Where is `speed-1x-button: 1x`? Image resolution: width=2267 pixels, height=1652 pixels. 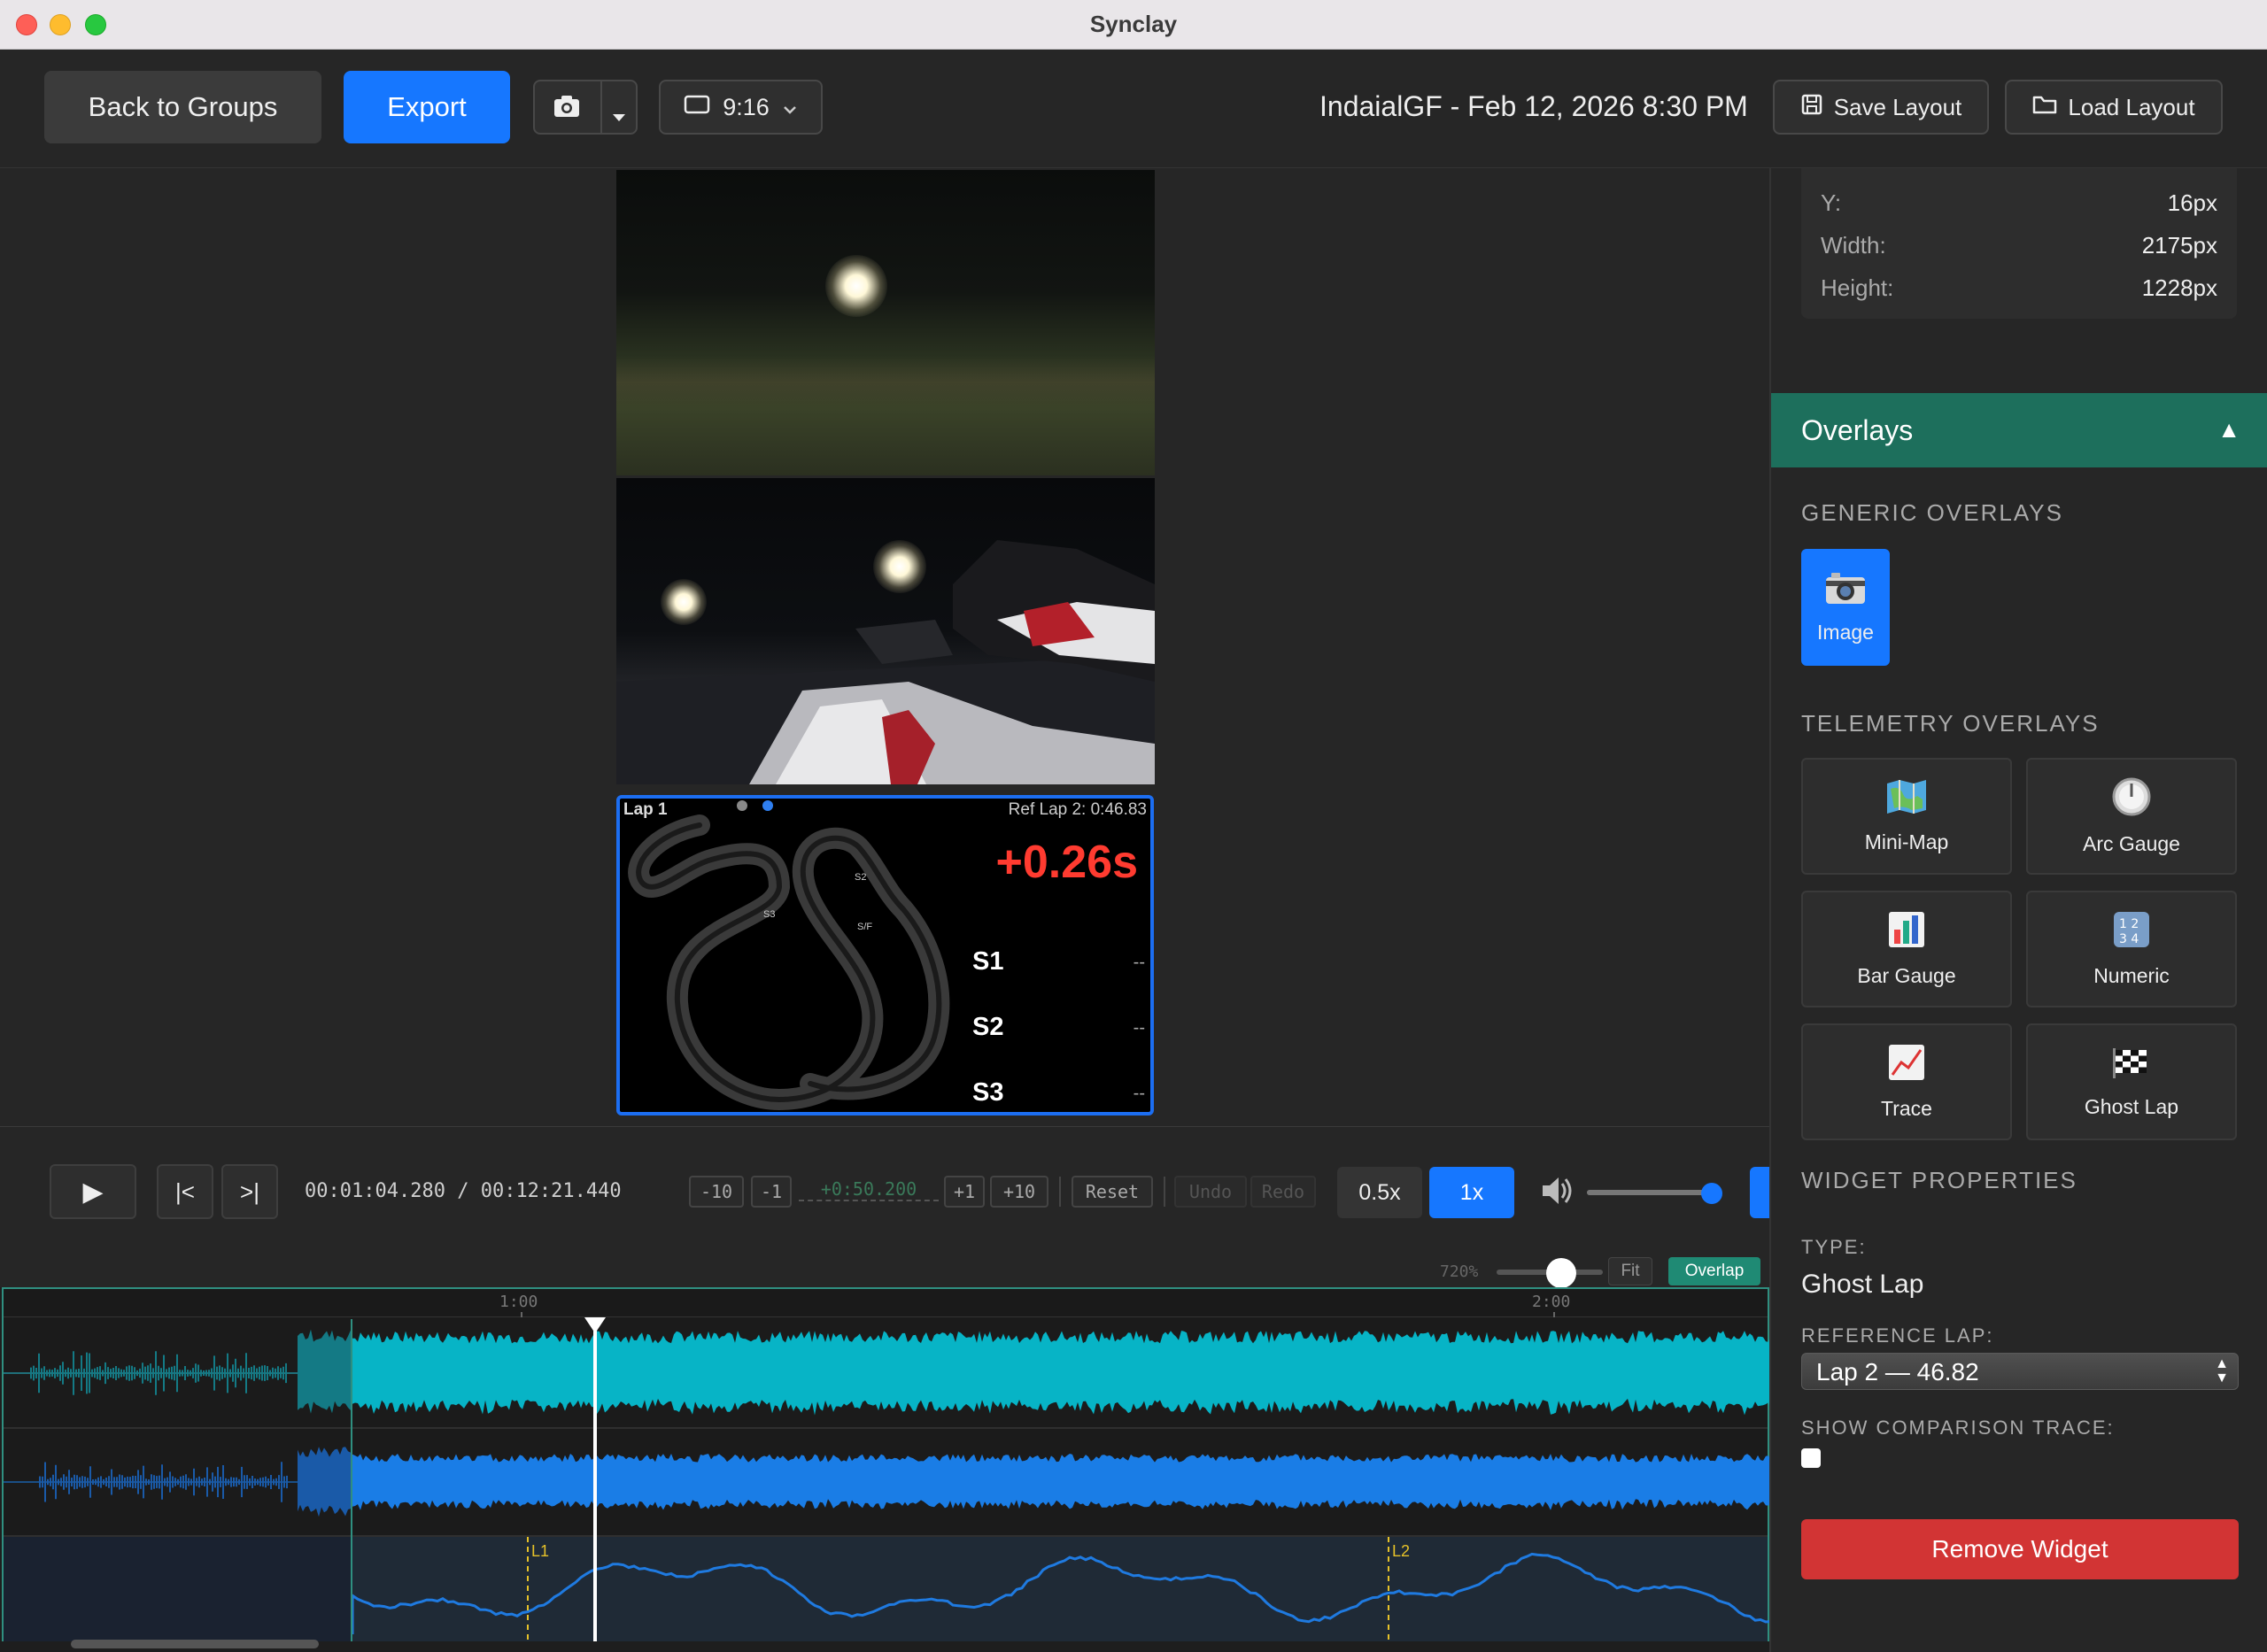 speed-1x-button: 1x is located at coordinates (1471, 1192).